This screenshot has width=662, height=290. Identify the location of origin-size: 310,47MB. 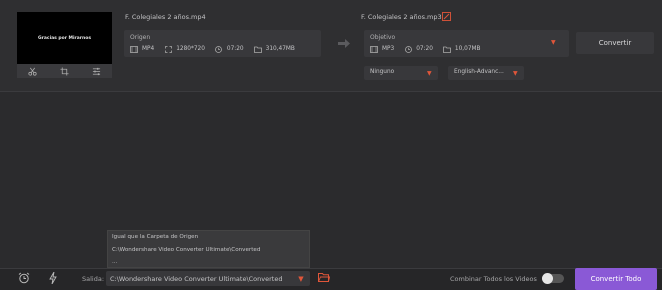
(280, 49).